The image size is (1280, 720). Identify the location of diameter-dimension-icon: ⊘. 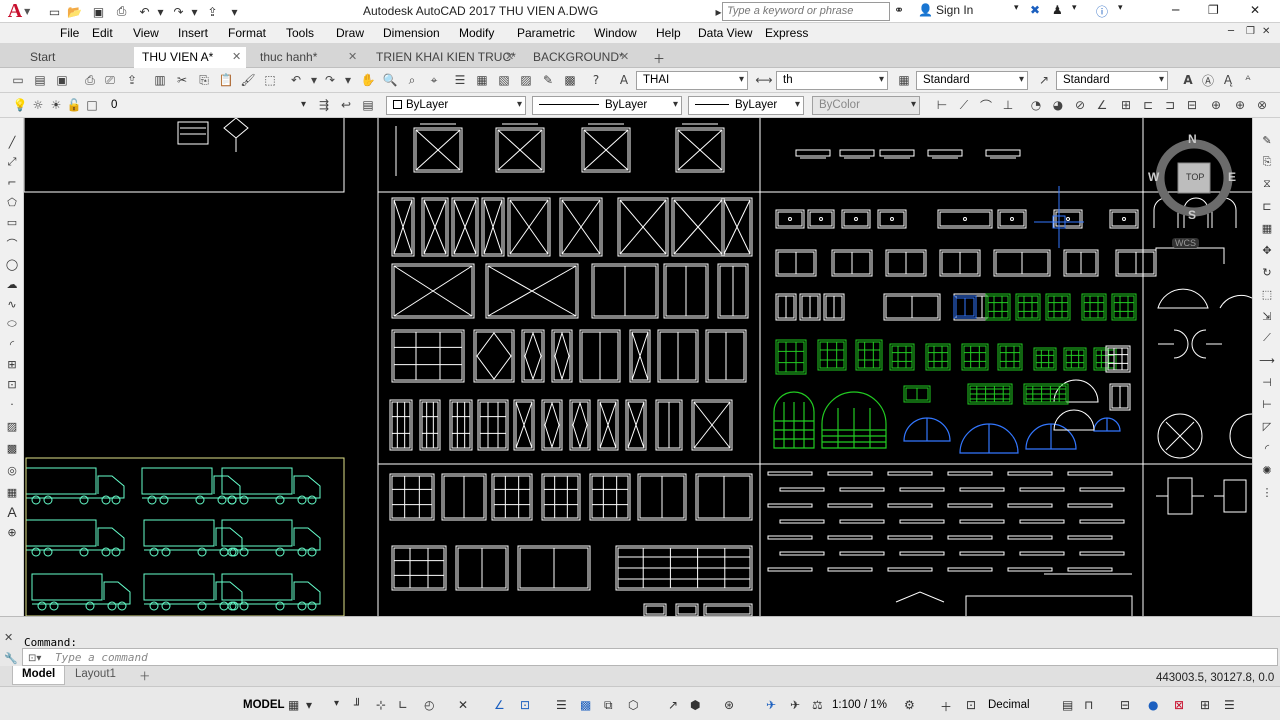
(1080, 105).